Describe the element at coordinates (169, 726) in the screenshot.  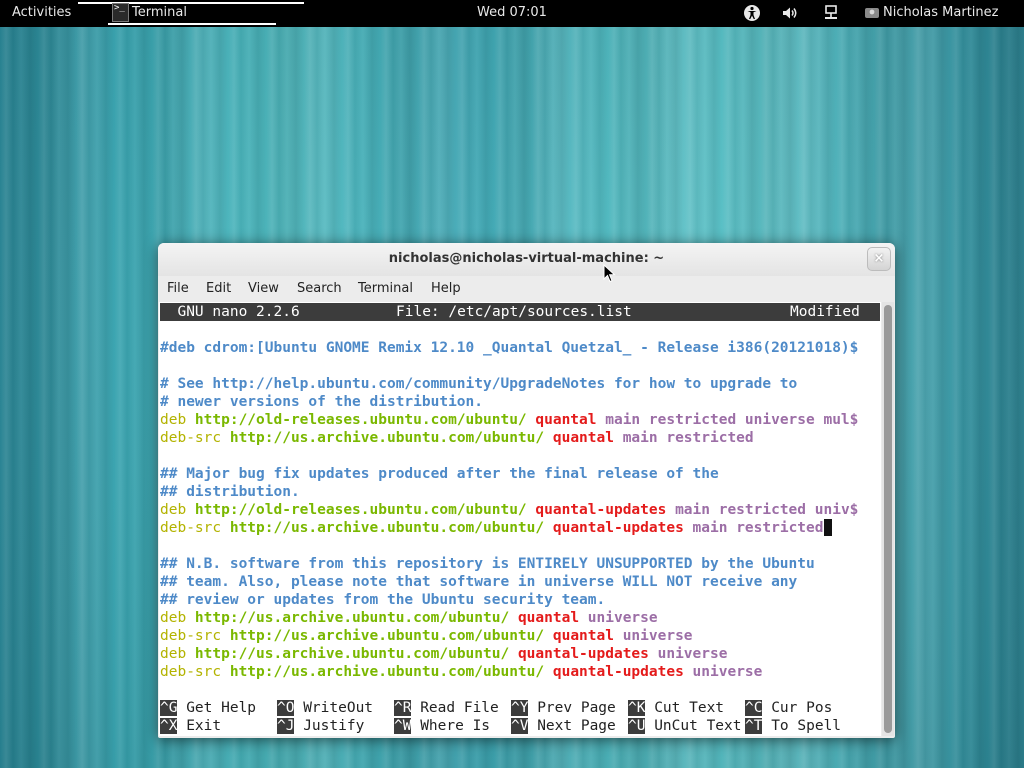
I see `shortcut-key: ^X` at that location.